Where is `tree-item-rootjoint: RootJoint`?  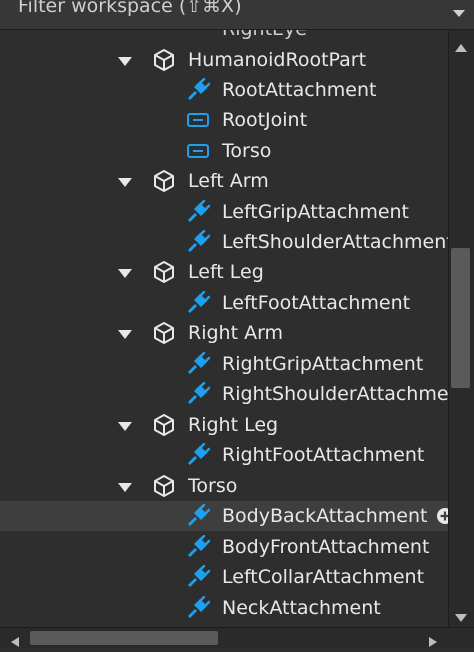
tree-item-rootjoint: RootJoint is located at coordinates (224, 120).